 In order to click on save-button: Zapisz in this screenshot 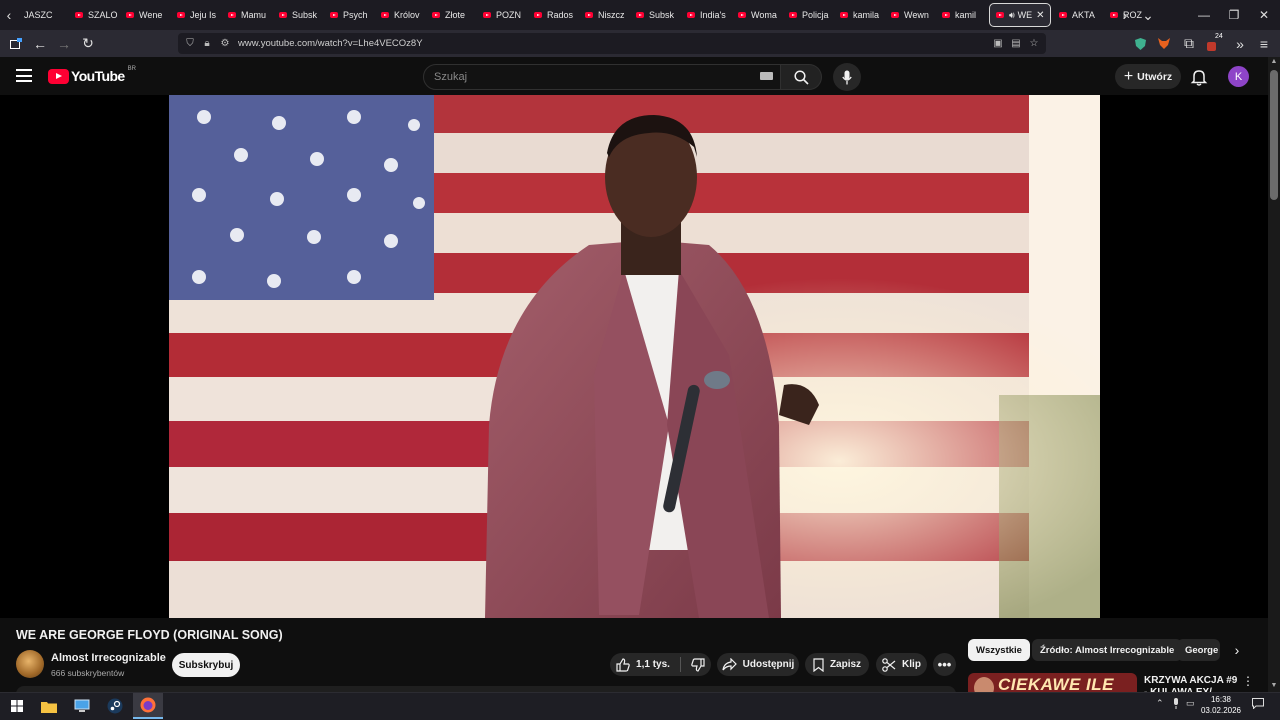, I will do `click(837, 664)`.